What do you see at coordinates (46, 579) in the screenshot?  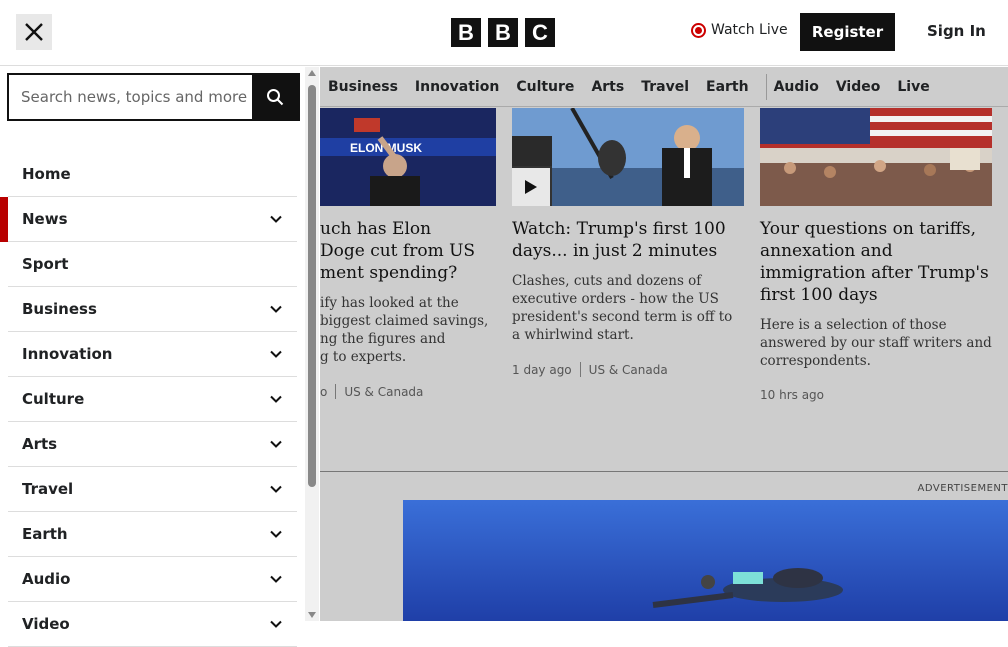 I see `menu-item-label: Audio` at bounding box center [46, 579].